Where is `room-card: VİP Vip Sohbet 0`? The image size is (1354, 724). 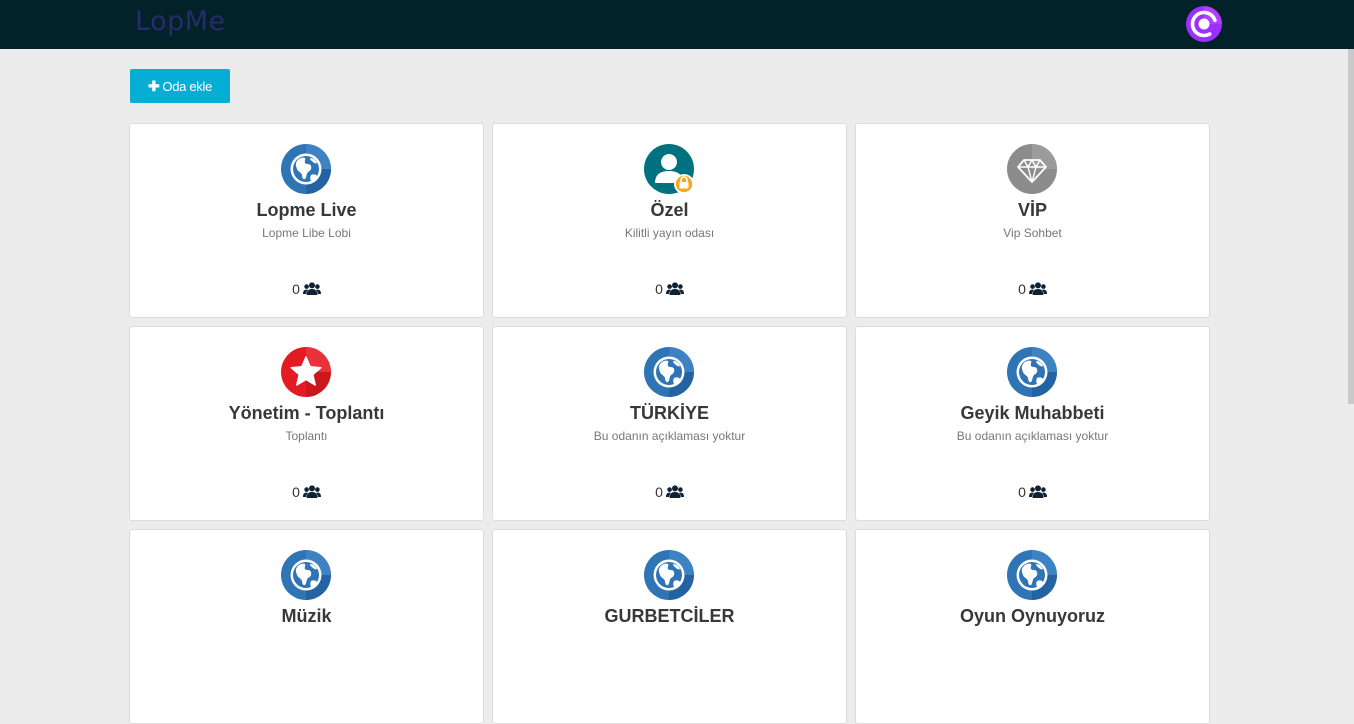
room-card: VİP Vip Sohbet 0 is located at coordinates (1032, 220).